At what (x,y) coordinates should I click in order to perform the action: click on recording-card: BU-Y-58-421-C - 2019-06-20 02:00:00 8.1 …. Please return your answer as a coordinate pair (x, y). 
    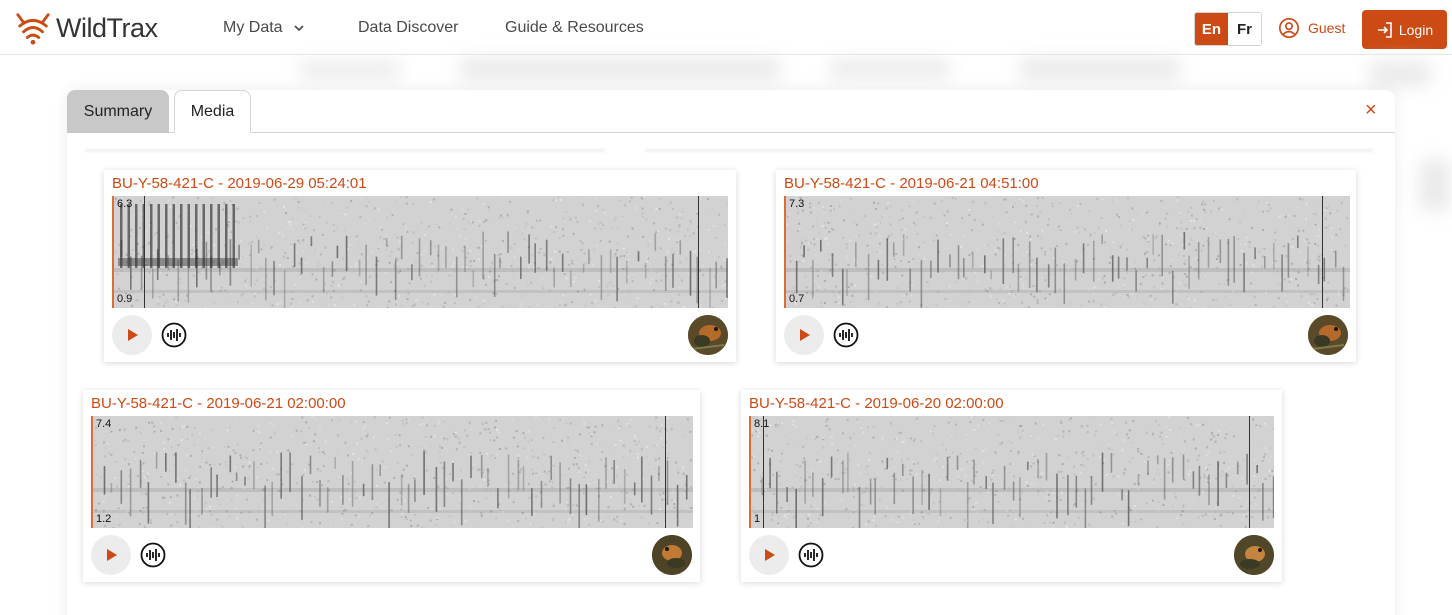
    Looking at the image, I should click on (1011, 486).